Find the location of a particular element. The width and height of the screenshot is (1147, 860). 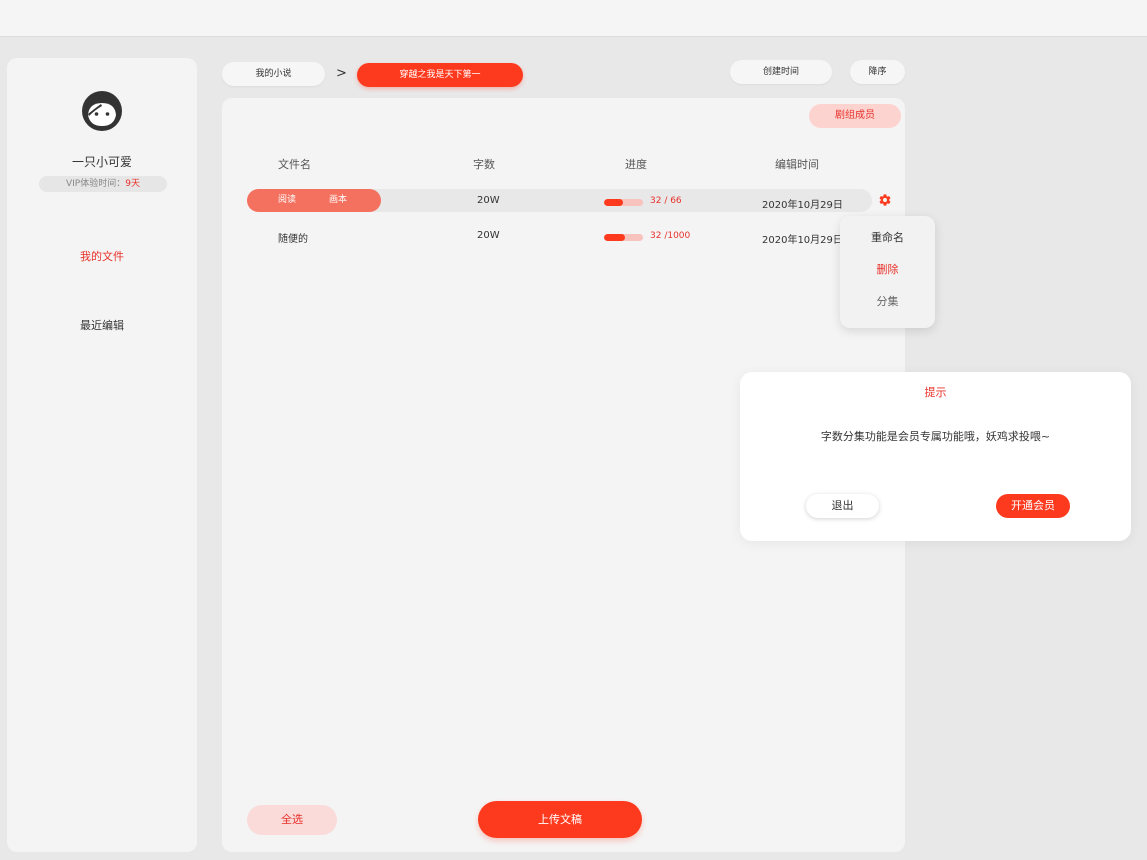

menu-item-split-episodes: 分集 is located at coordinates (887, 301).